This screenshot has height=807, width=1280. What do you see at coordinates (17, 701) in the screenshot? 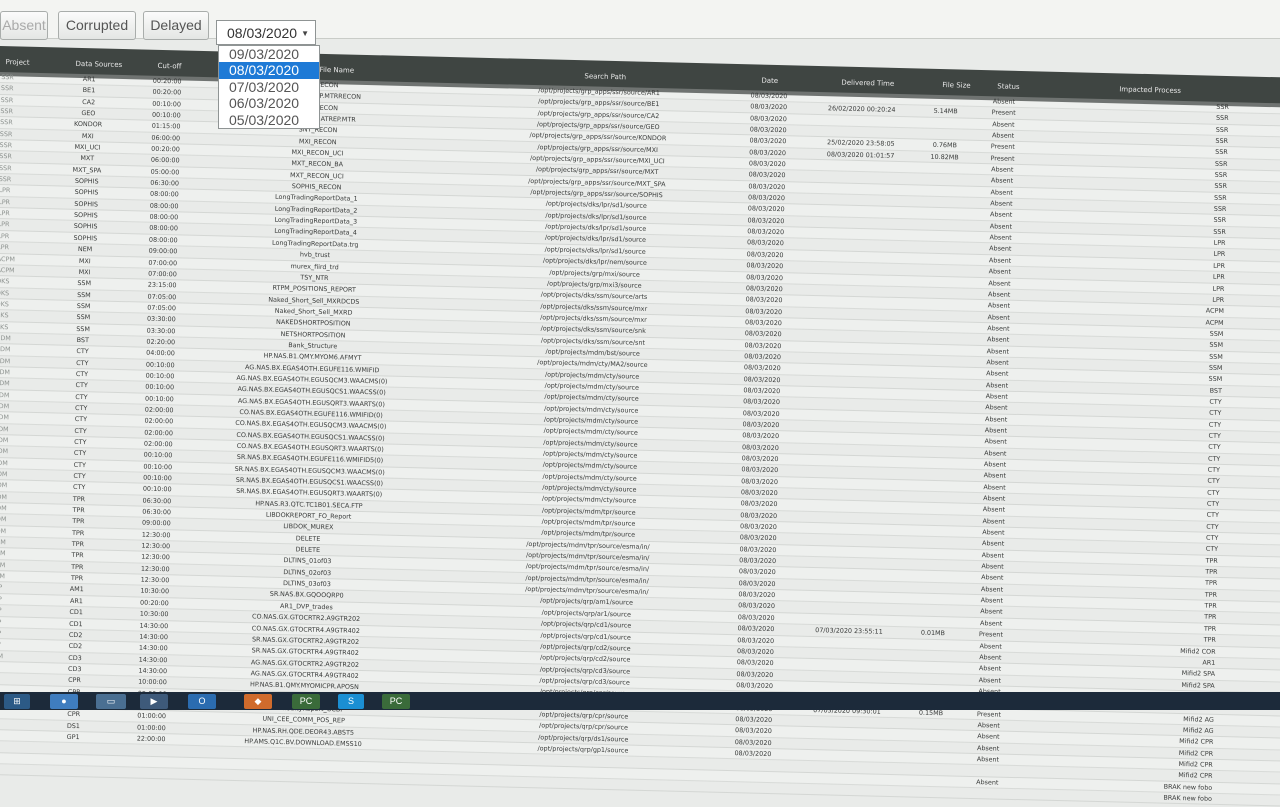
I see `windows-start-icon: ⊞` at bounding box center [17, 701].